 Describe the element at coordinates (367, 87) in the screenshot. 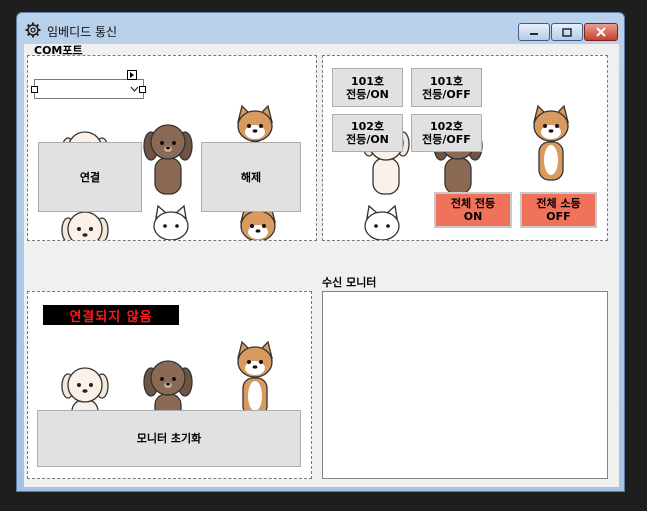

I see `room101-on-button: 101호 전등/ON` at that location.